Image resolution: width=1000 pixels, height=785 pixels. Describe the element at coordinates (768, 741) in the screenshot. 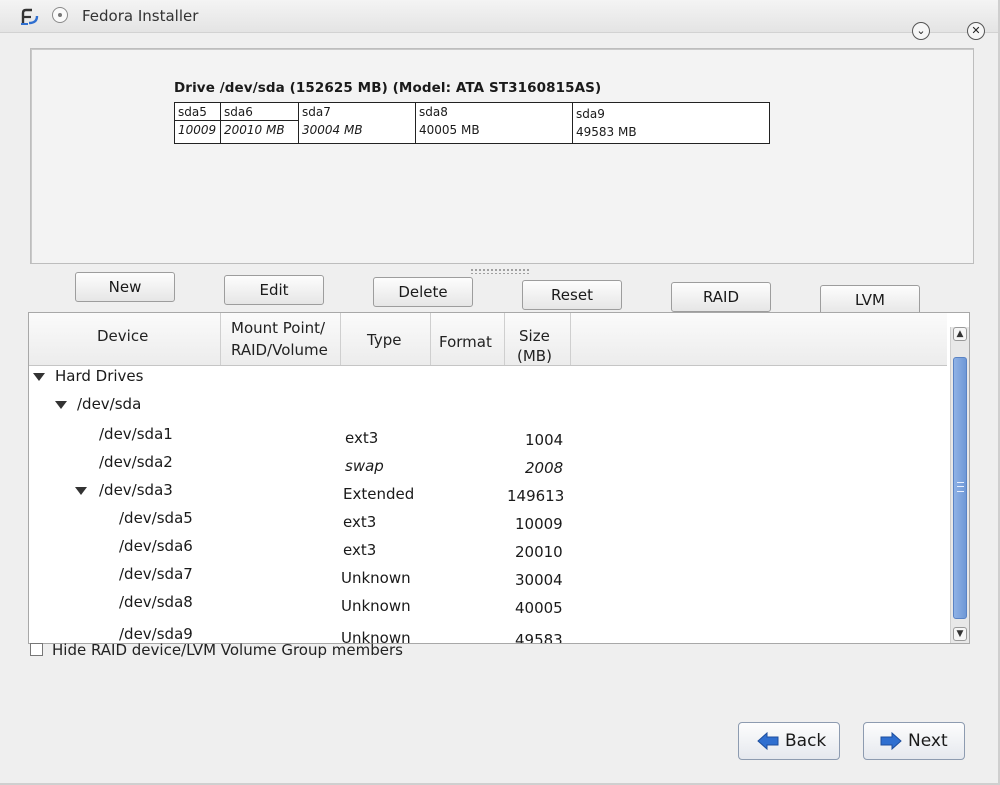

I see `arrow-left-icon` at that location.